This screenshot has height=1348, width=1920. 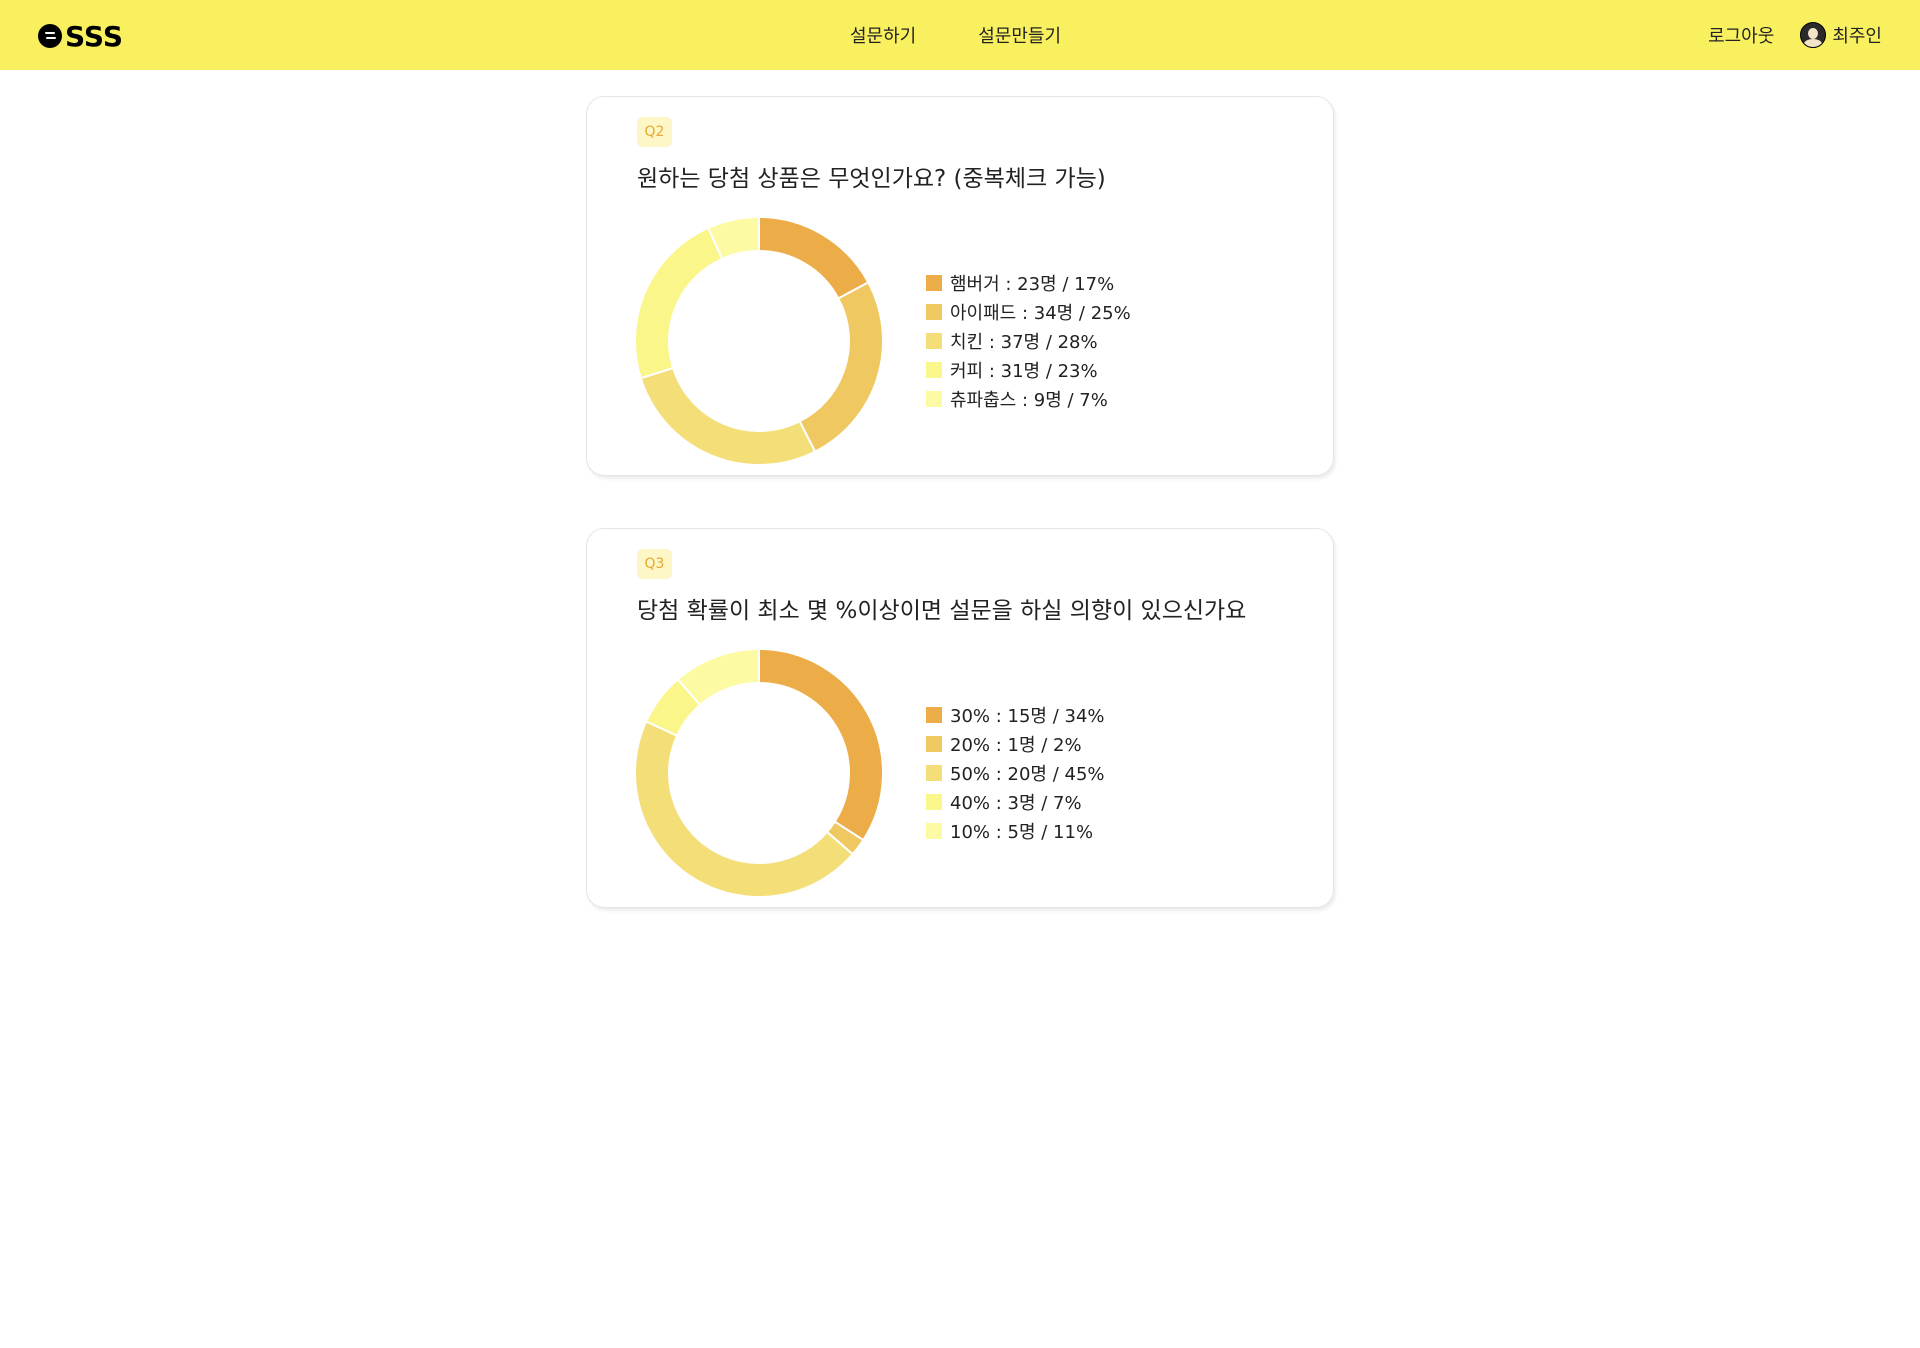 What do you see at coordinates (654, 132) in the screenshot?
I see `question-number-badge: Q2` at bounding box center [654, 132].